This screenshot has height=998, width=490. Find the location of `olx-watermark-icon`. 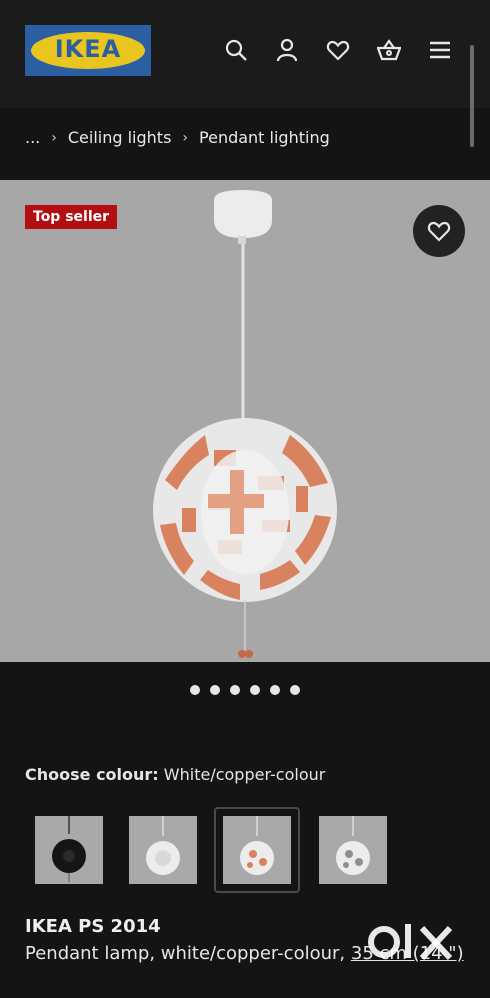

olx-watermark-icon is located at coordinates (410, 942).